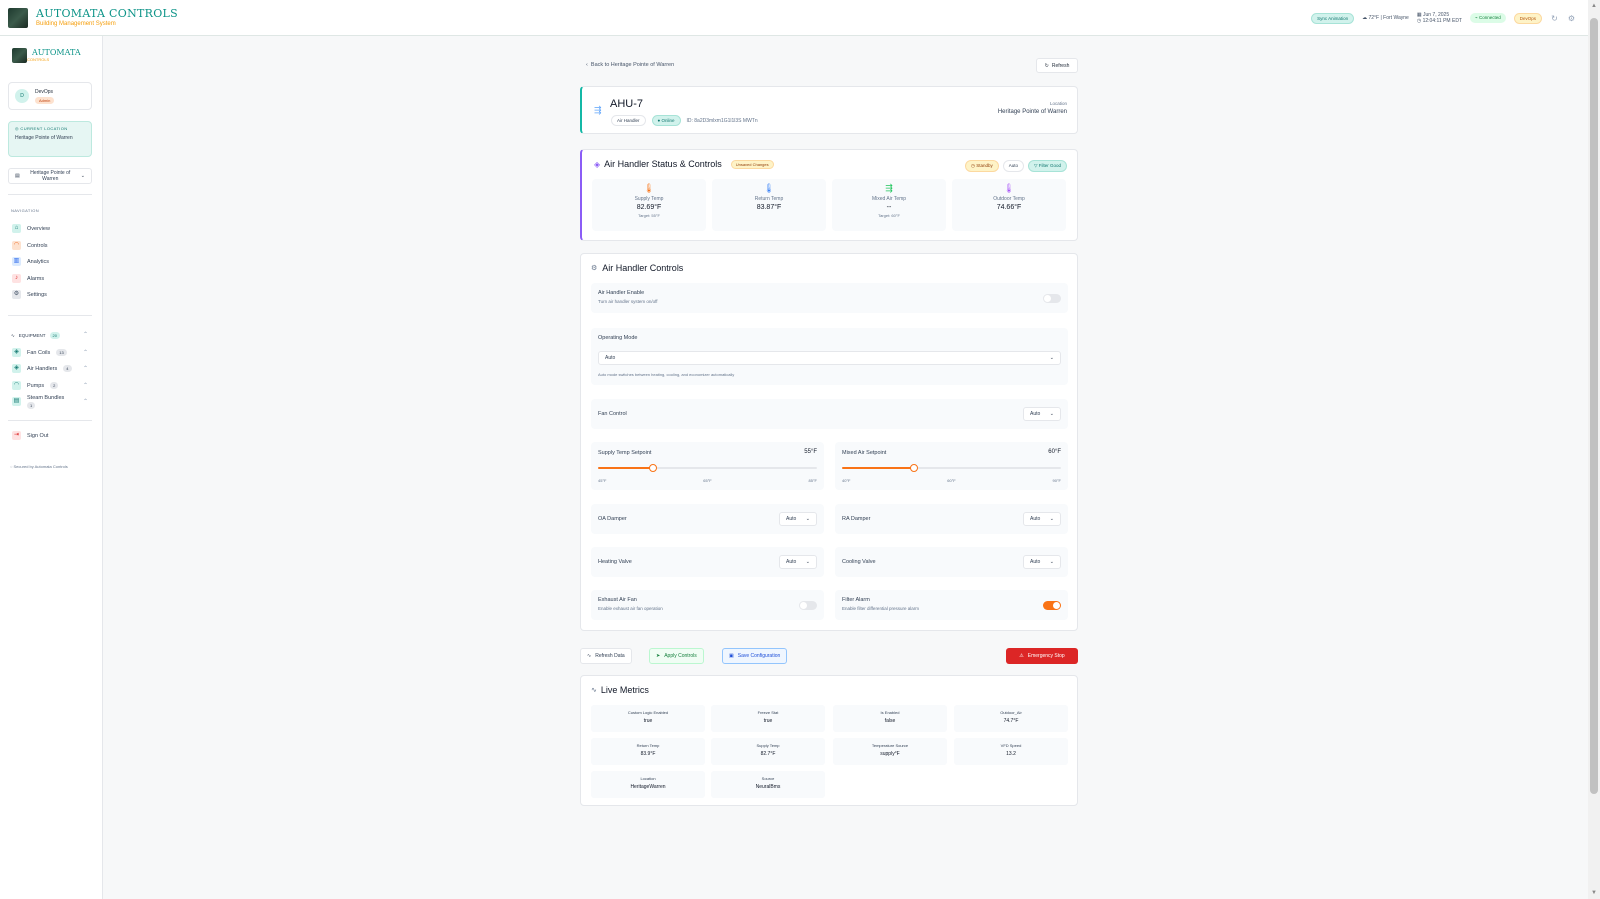 The width and height of the screenshot is (1600, 899). I want to click on filter-badge: ▽ Filter Good, so click(1047, 166).